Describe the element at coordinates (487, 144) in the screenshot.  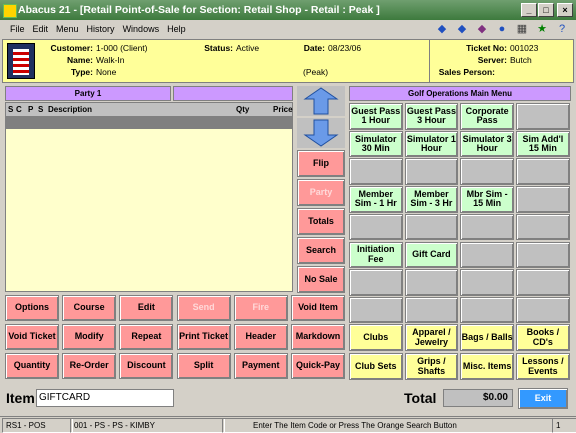
I see `menu-button-simulator-3-hour: Simulator 3 Hour` at that location.